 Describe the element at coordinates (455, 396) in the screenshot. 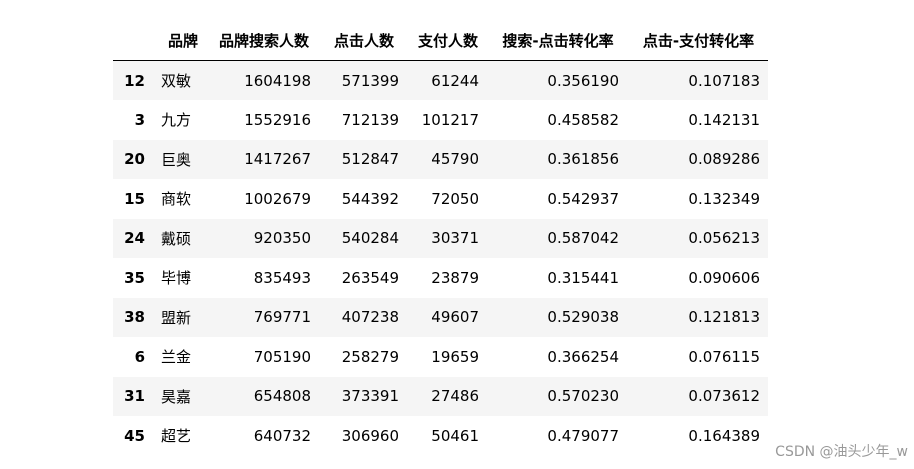

I see `cell-pay: 27486` at that location.